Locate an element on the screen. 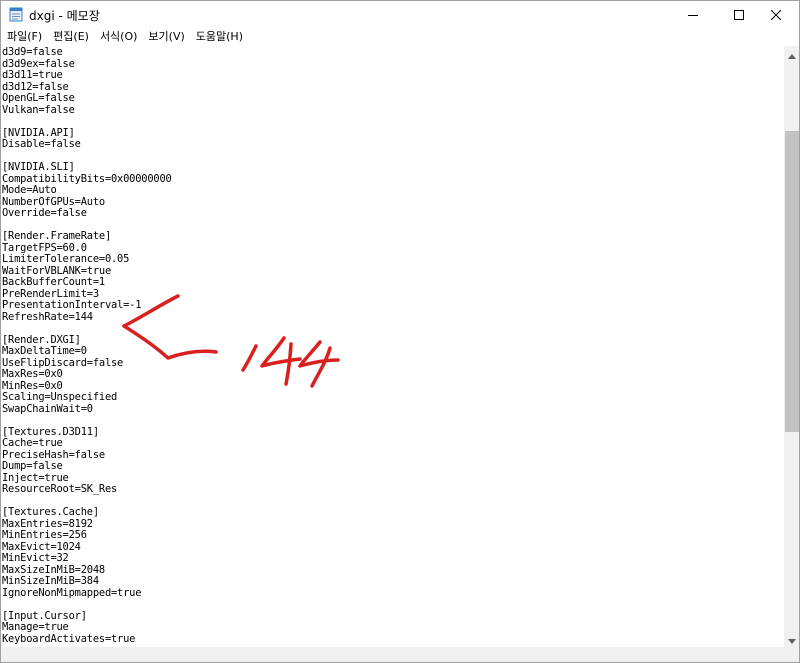  text-line: OpenGL=false is located at coordinates (38, 98).